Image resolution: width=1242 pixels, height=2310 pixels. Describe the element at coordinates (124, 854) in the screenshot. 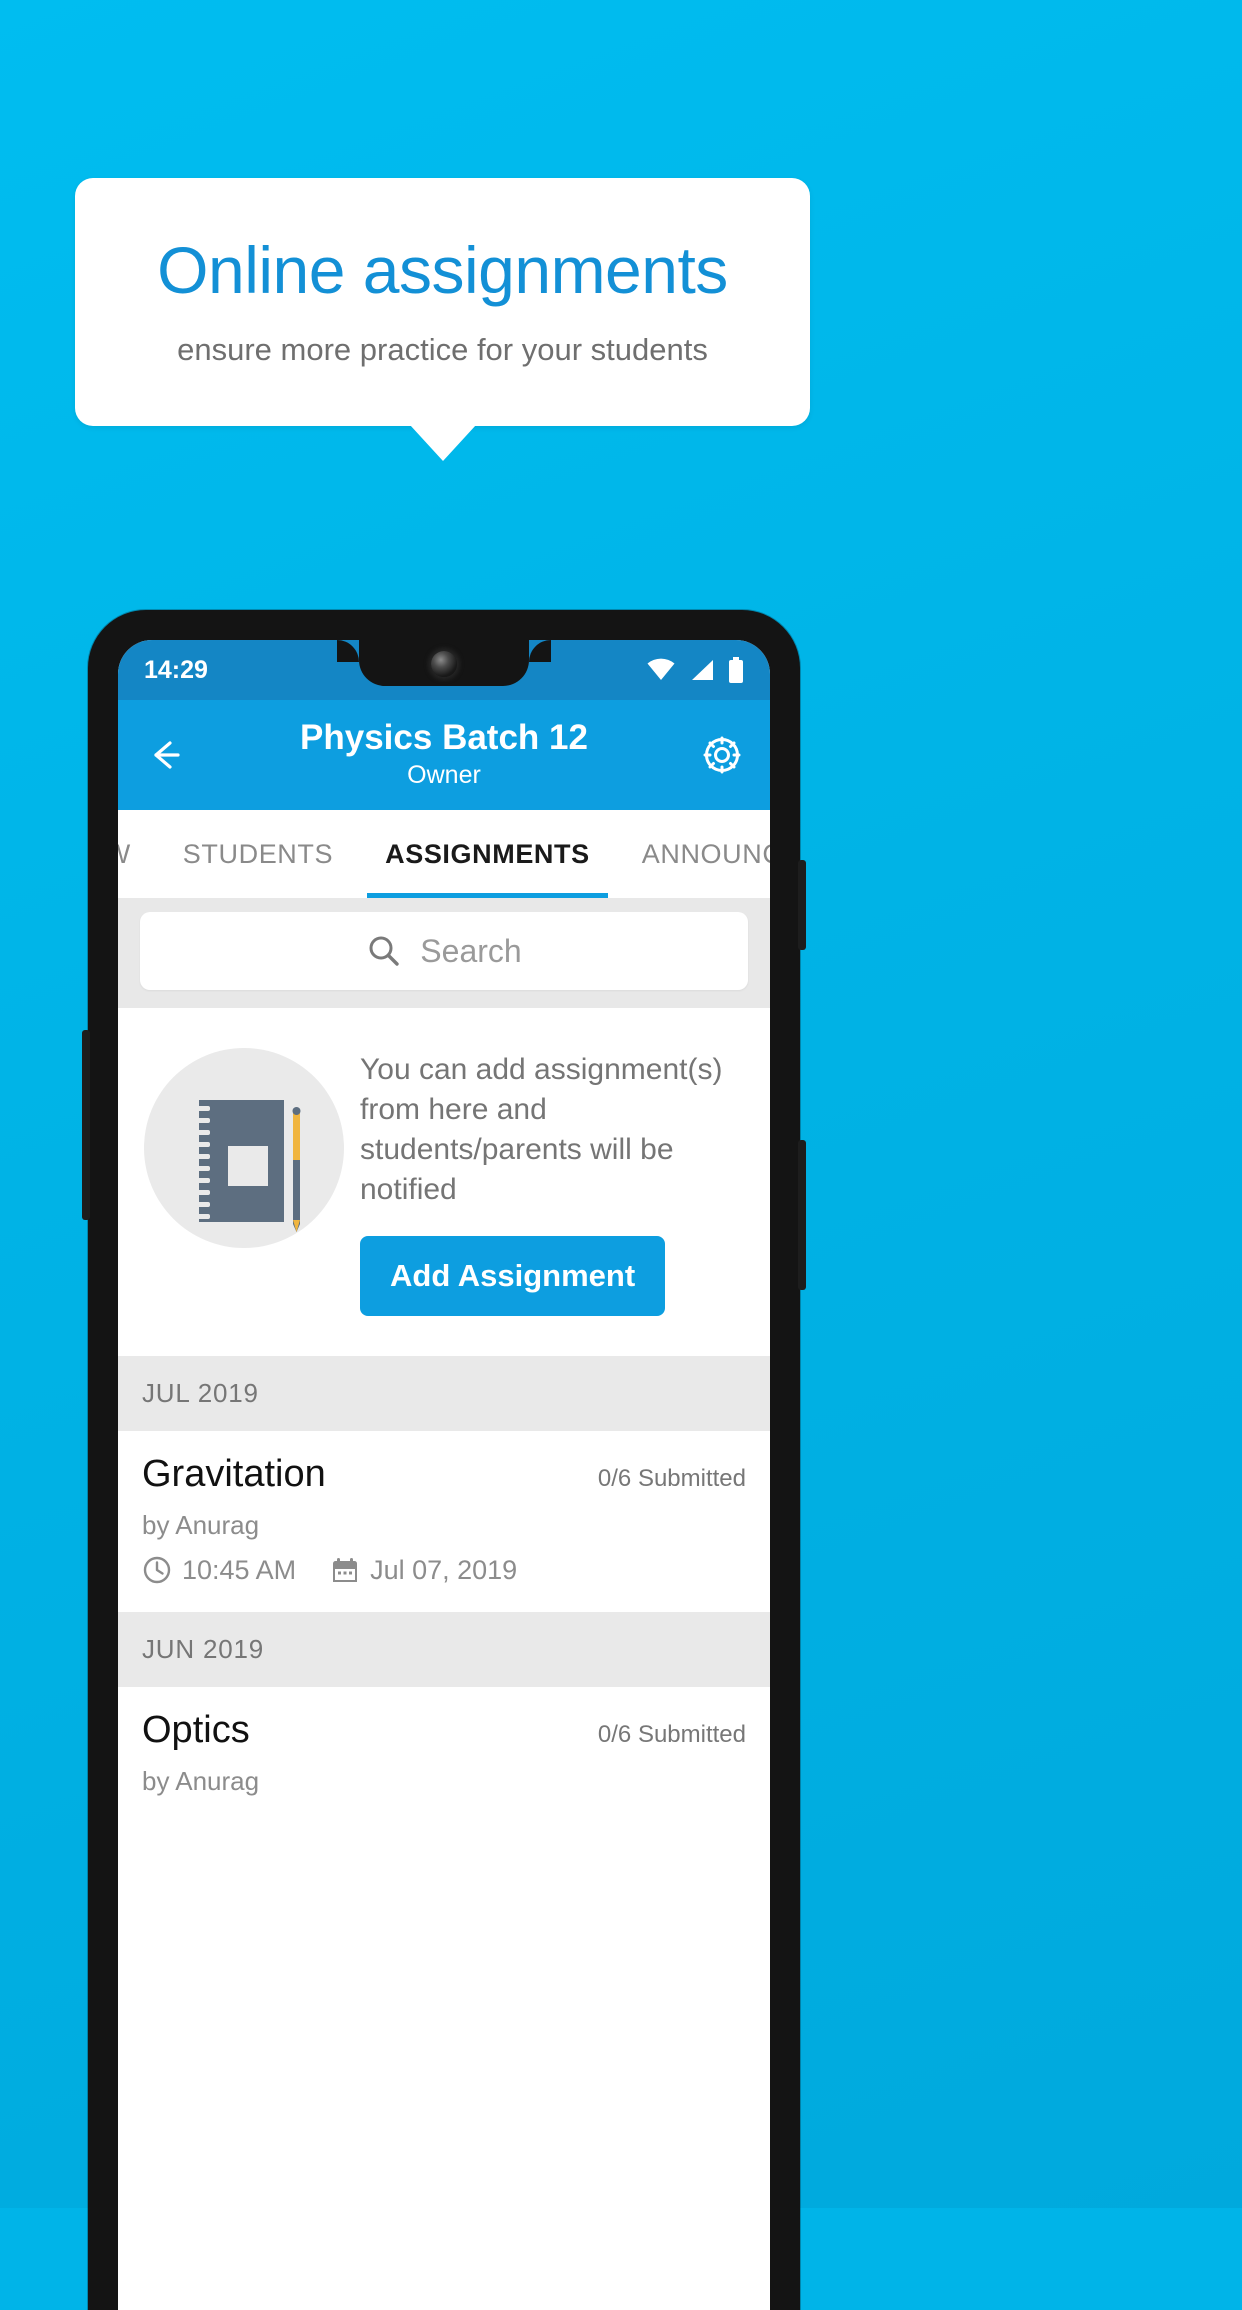

I see `tab-label: IEW` at that location.